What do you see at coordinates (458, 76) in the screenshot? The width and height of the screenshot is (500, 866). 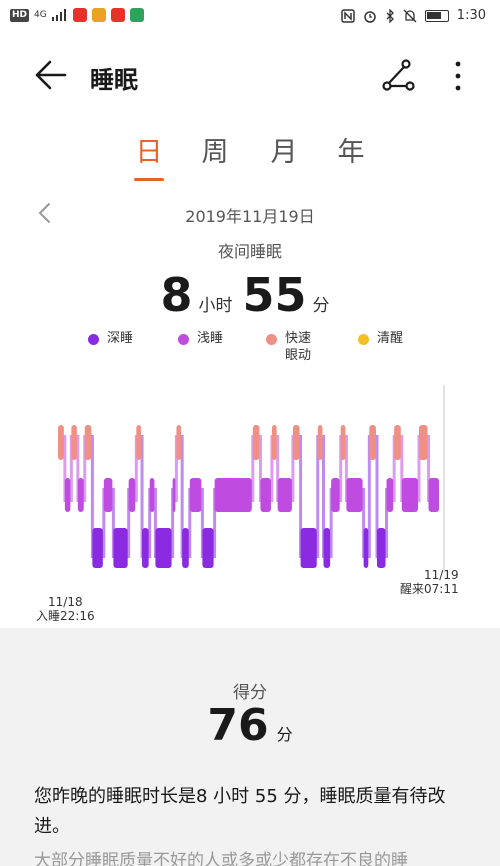 I see `more-vertical-icon` at bounding box center [458, 76].